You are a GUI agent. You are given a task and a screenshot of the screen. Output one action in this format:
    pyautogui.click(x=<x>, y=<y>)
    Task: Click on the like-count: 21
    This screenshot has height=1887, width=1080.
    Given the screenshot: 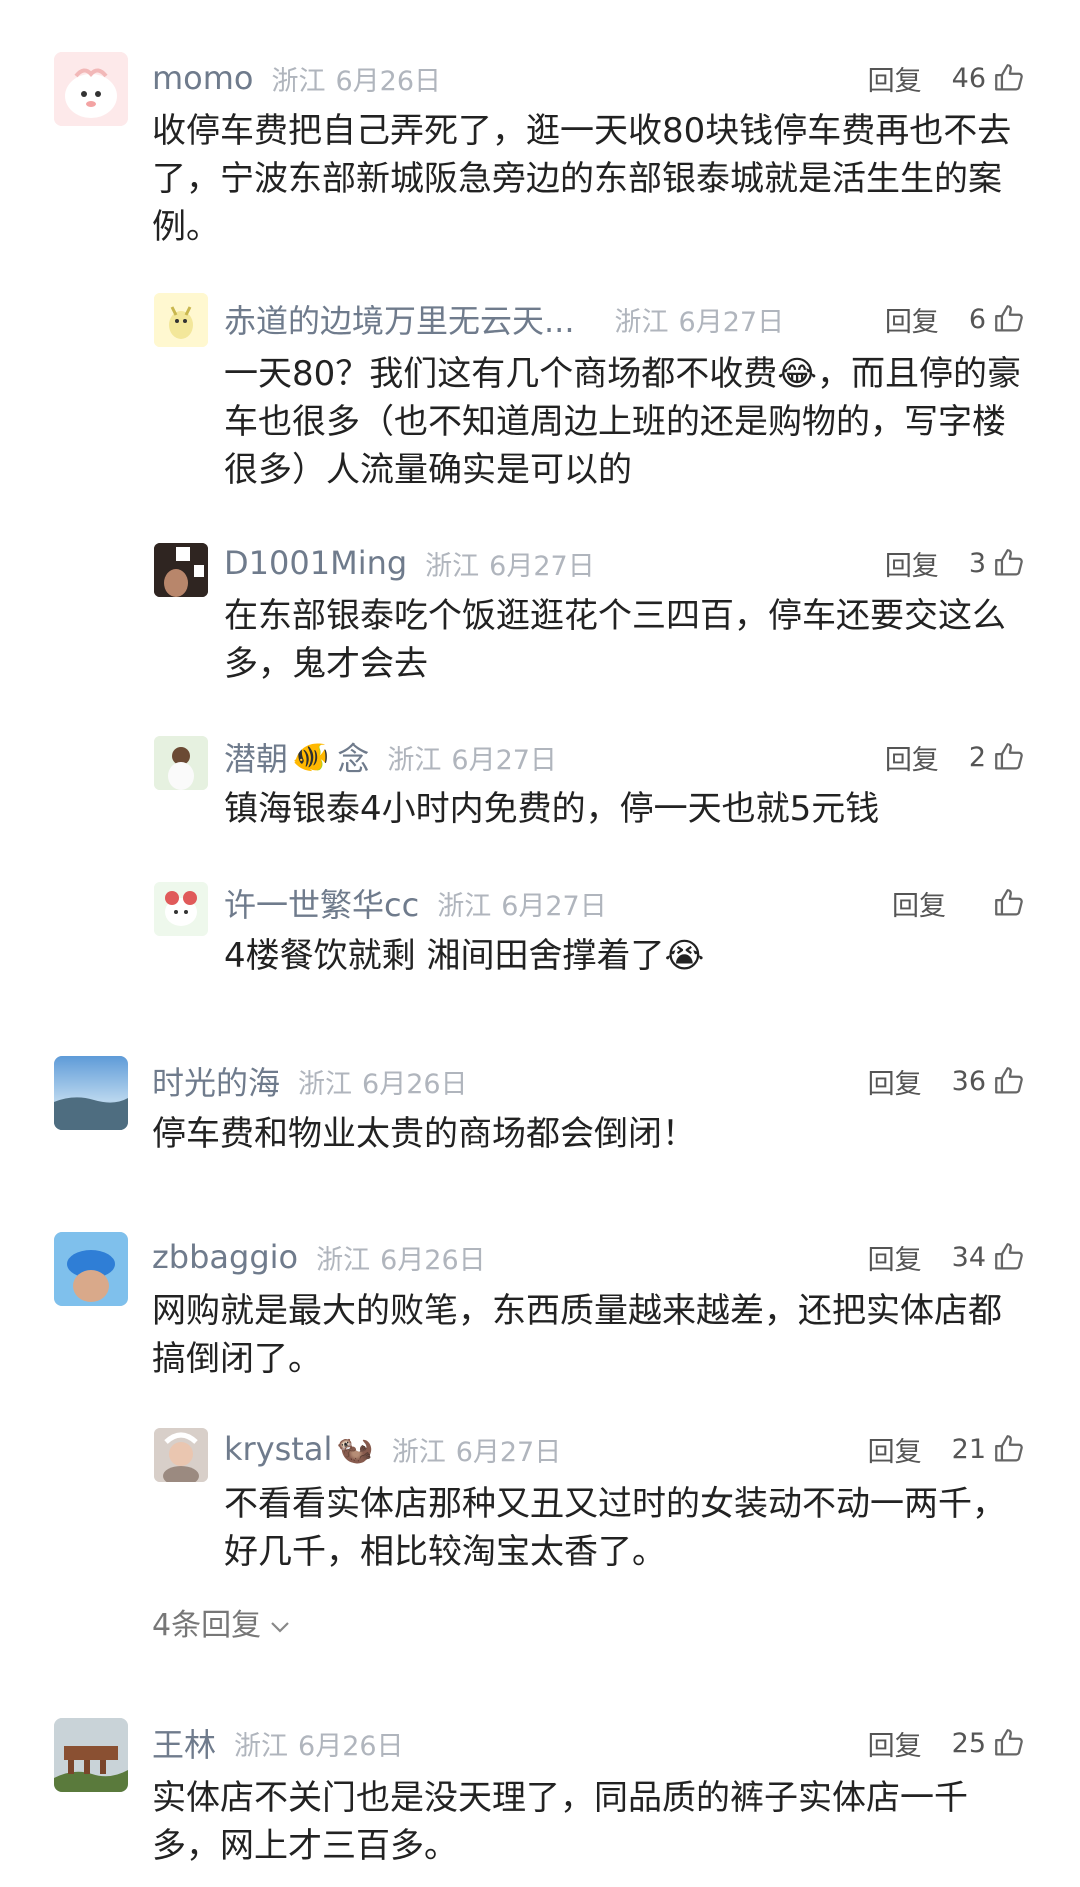 What is the action you would take?
    pyautogui.click(x=968, y=1449)
    